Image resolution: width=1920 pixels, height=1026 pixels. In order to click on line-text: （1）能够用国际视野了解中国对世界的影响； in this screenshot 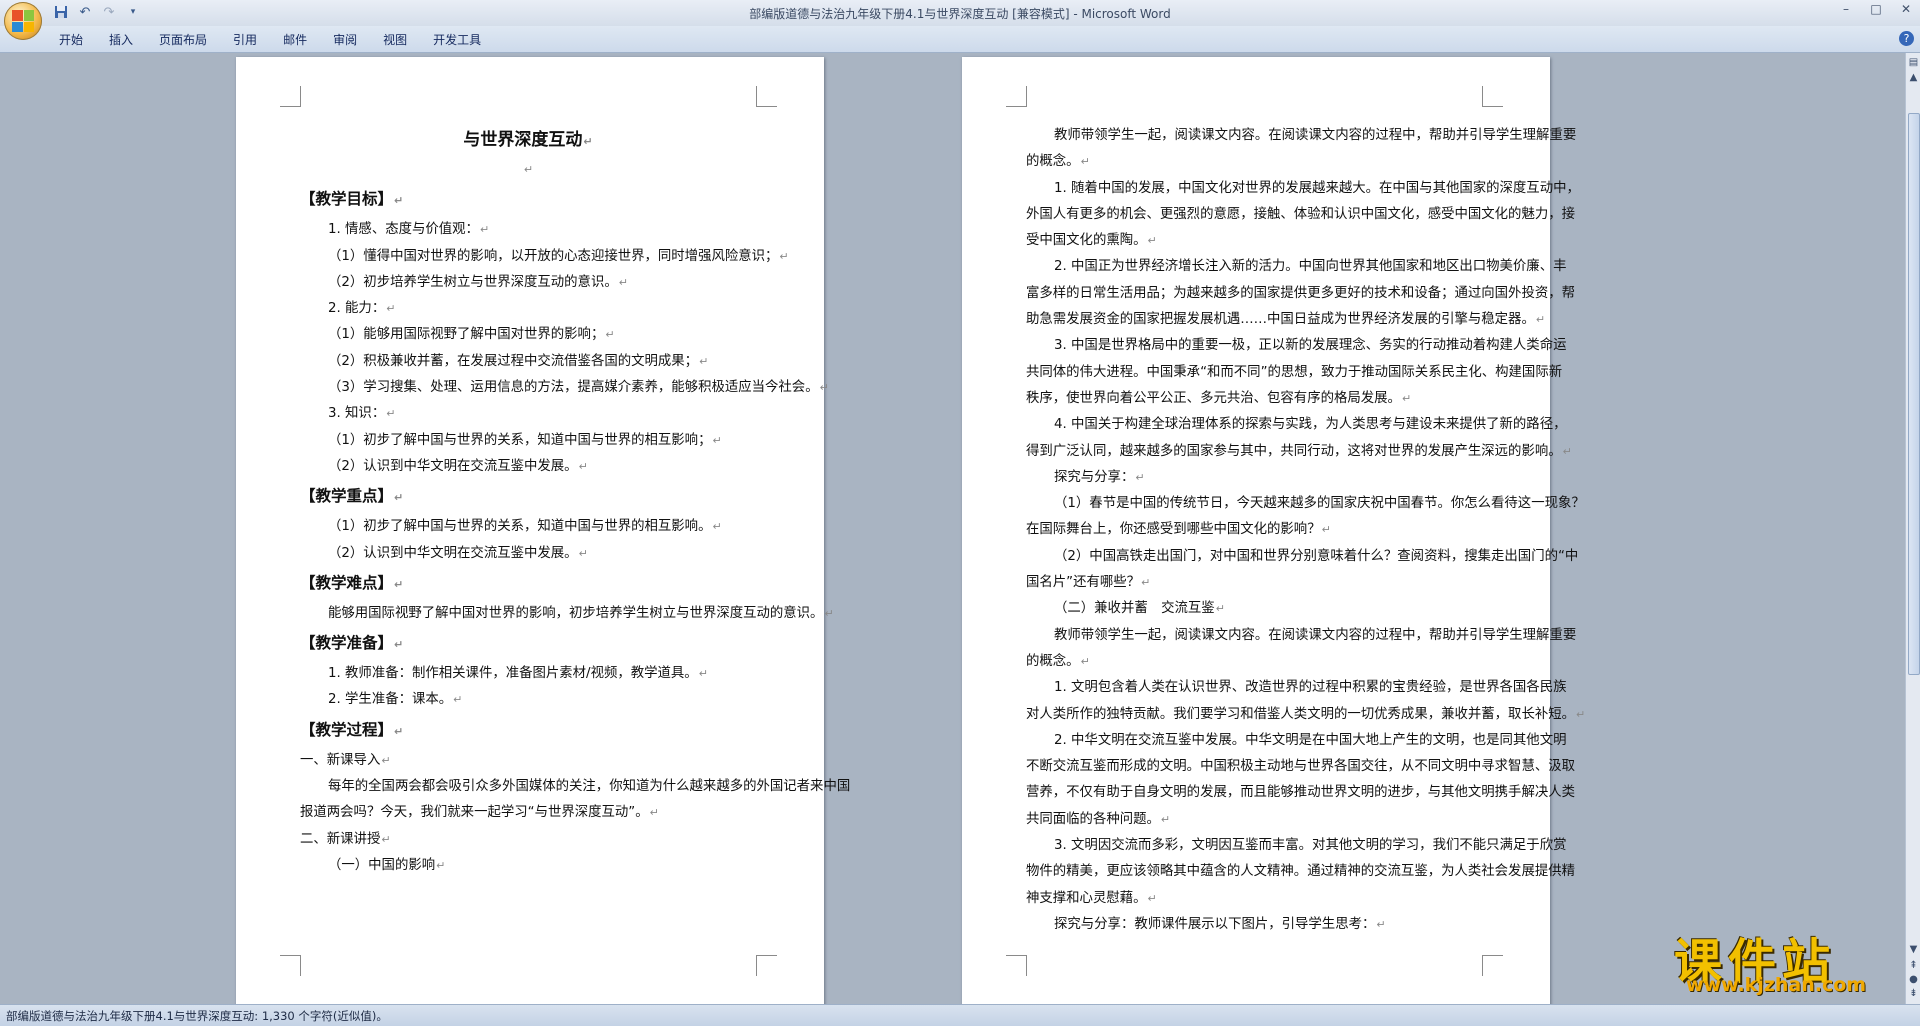, I will do `click(466, 335)`.